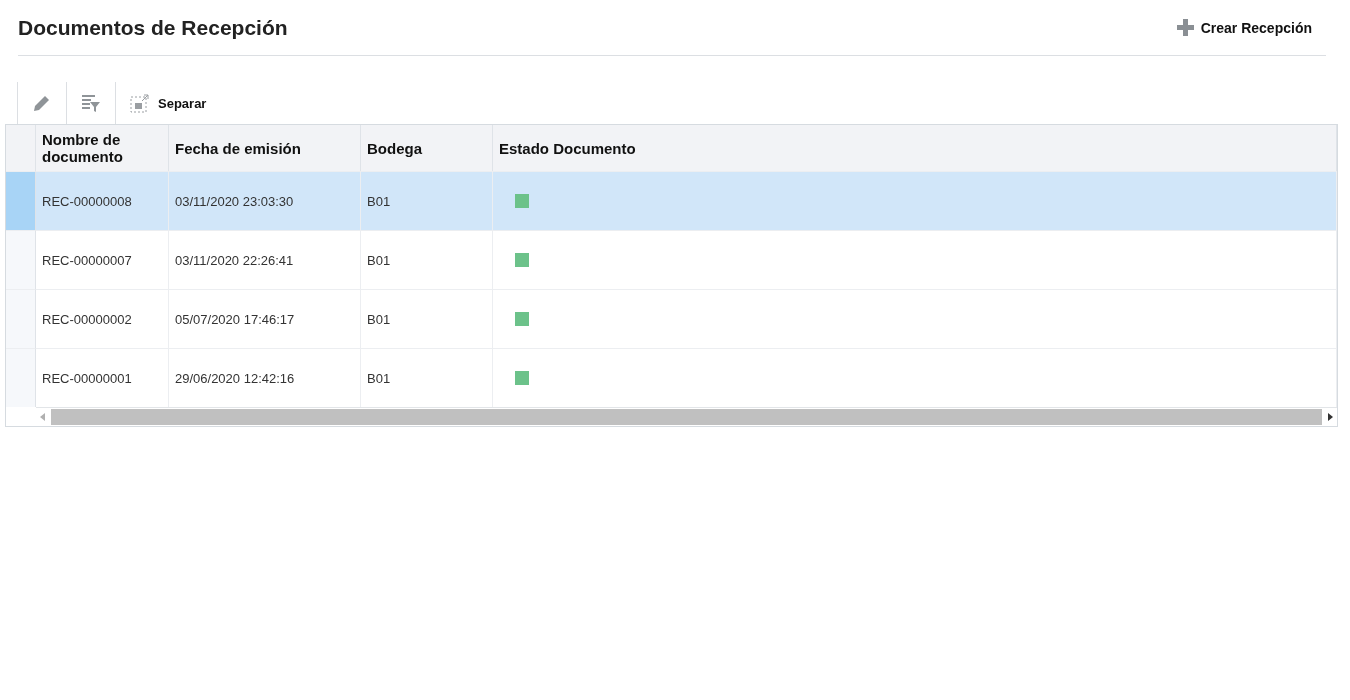 The image size is (1350, 700). Describe the element at coordinates (91, 103) in the screenshot. I see `filter-icon` at that location.